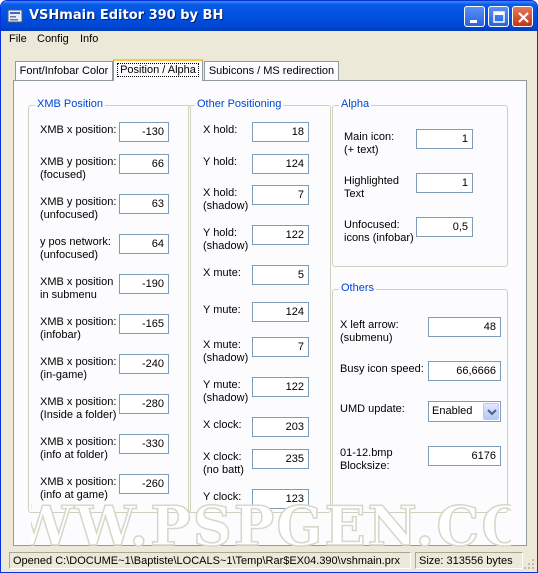  I want to click on xmb-x-position-infobar-input: -165, so click(144, 324).